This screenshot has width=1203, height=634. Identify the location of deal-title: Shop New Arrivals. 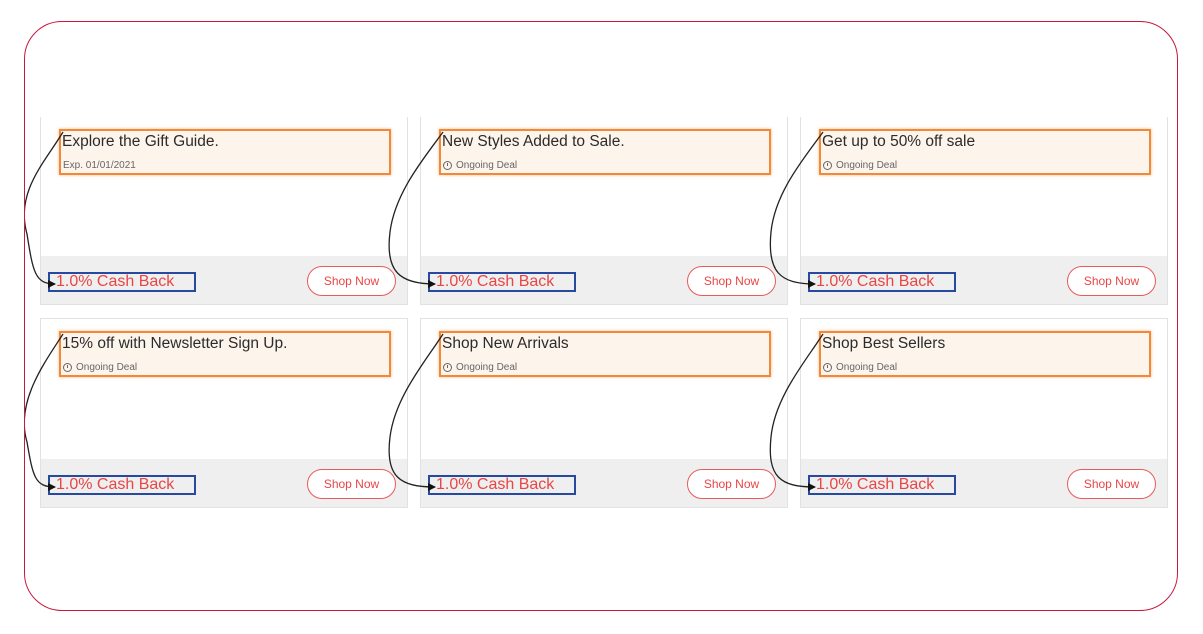
(505, 344).